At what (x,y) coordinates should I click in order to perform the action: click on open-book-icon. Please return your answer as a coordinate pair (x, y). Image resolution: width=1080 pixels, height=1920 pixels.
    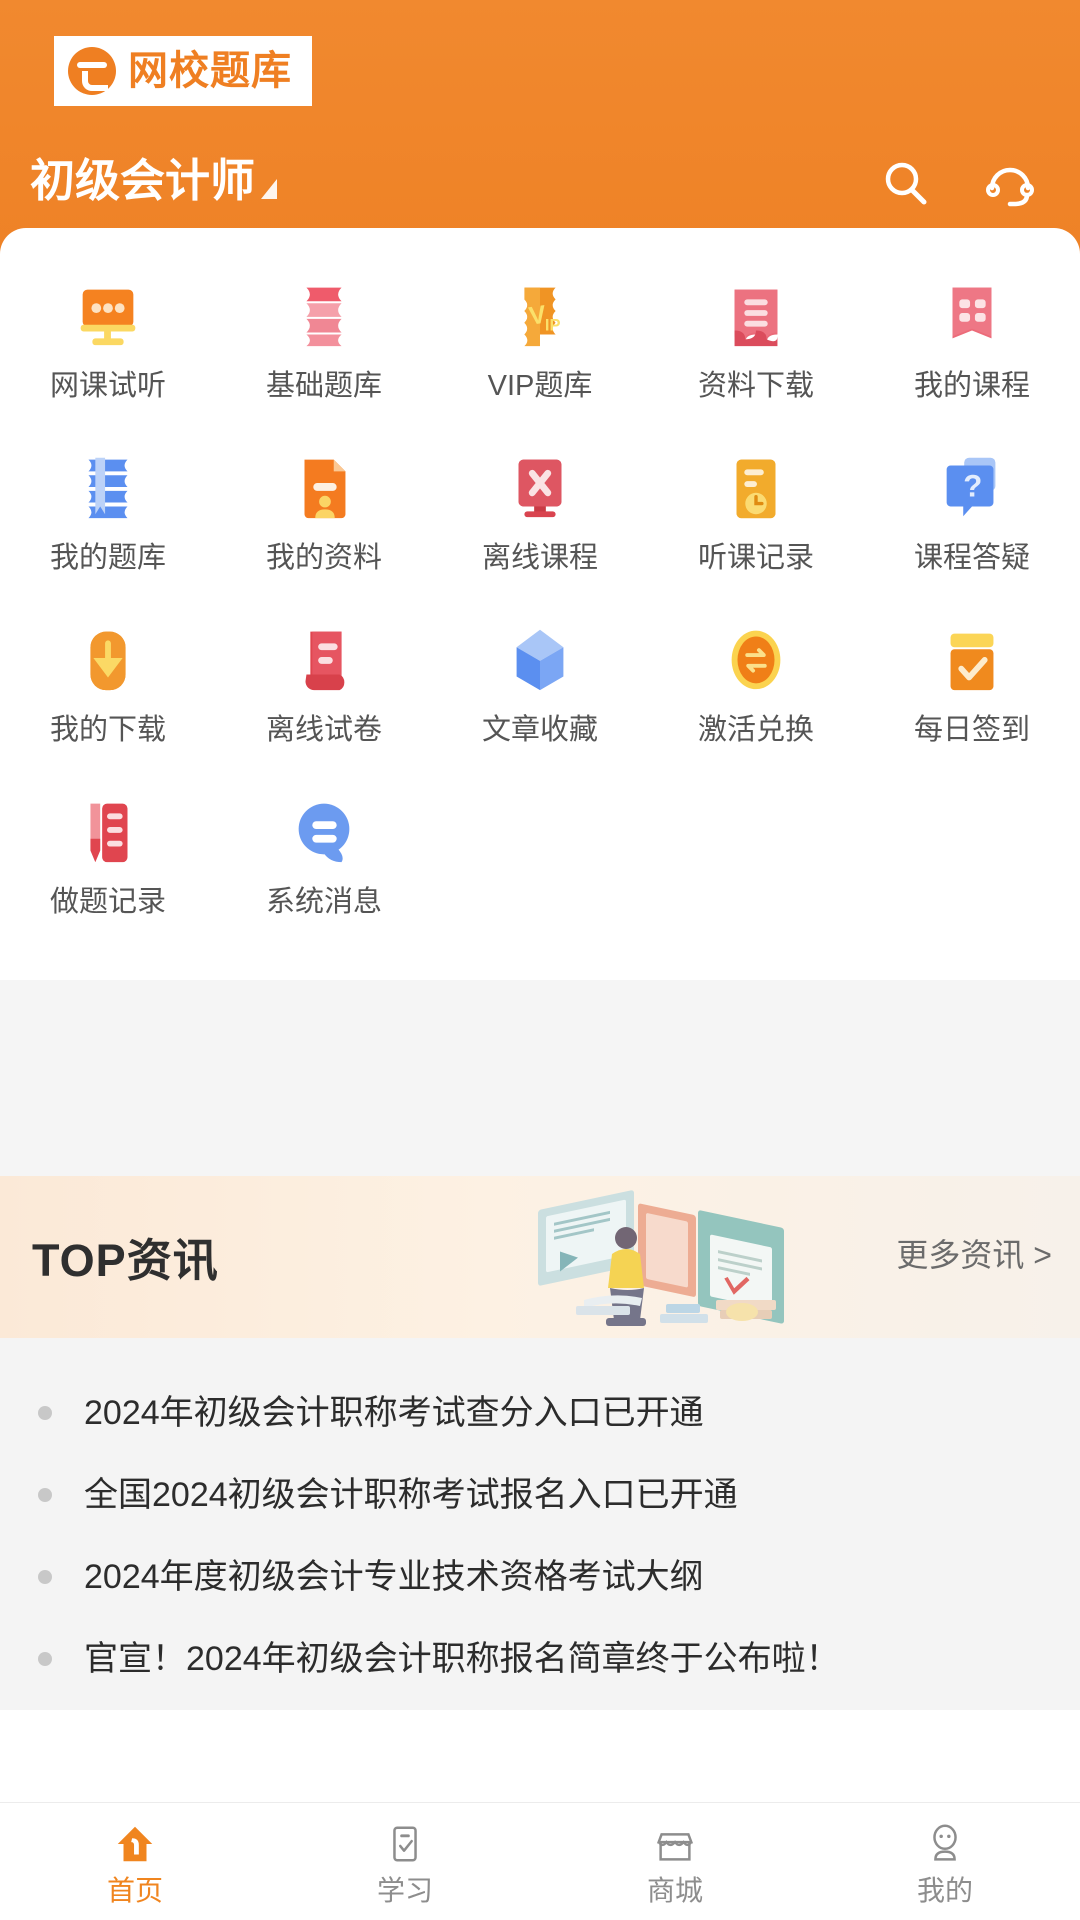
    Looking at the image, I should click on (972, 313).